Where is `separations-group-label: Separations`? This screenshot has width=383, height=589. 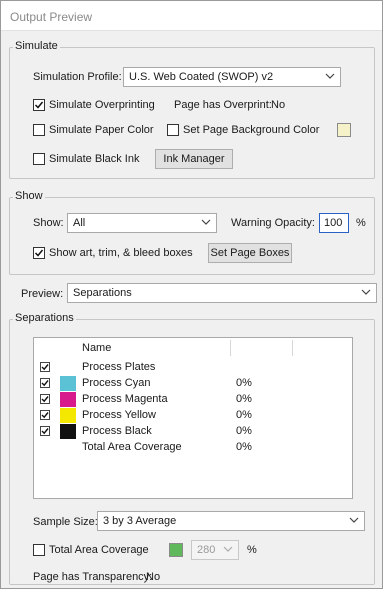 separations-group-label: Separations is located at coordinates (44, 318).